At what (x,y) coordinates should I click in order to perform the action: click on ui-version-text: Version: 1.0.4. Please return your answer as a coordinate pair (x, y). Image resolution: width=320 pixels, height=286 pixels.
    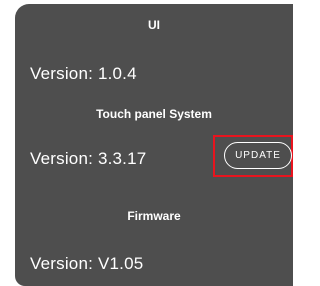
    Looking at the image, I should click on (83, 73).